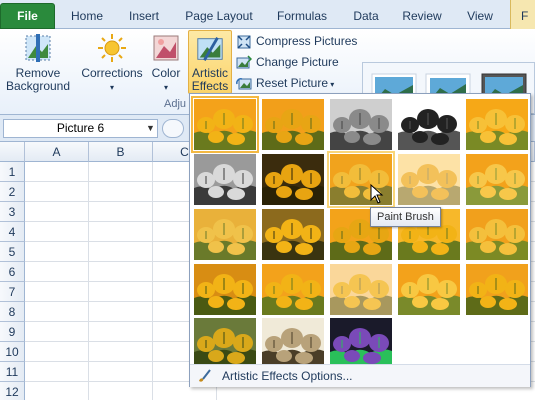 Image resolution: width=535 pixels, height=400 pixels. What do you see at coordinates (12, 192) in the screenshot?
I see `row-header: 2` at bounding box center [12, 192].